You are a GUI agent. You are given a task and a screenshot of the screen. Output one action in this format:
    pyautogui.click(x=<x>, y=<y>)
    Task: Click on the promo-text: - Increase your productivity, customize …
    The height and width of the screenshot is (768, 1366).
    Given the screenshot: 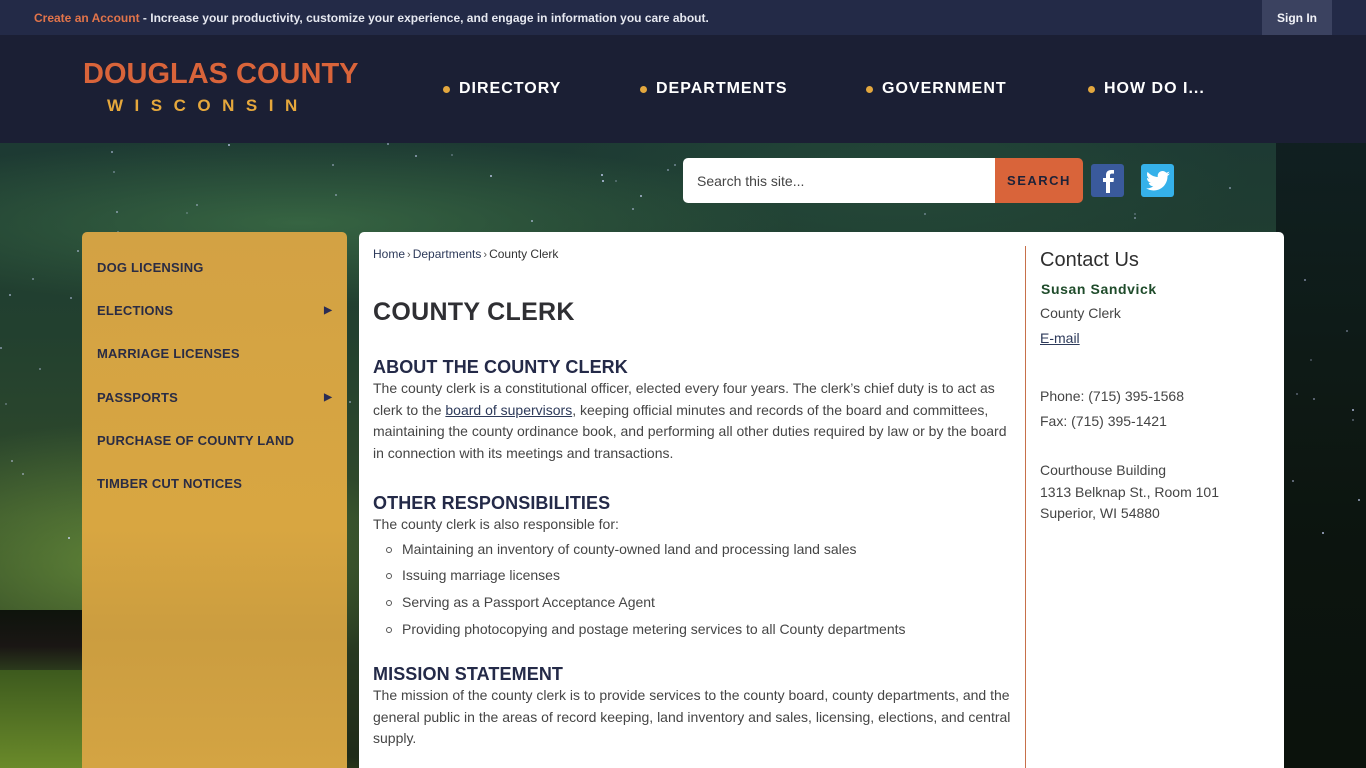 What is the action you would take?
    pyautogui.click(x=424, y=18)
    